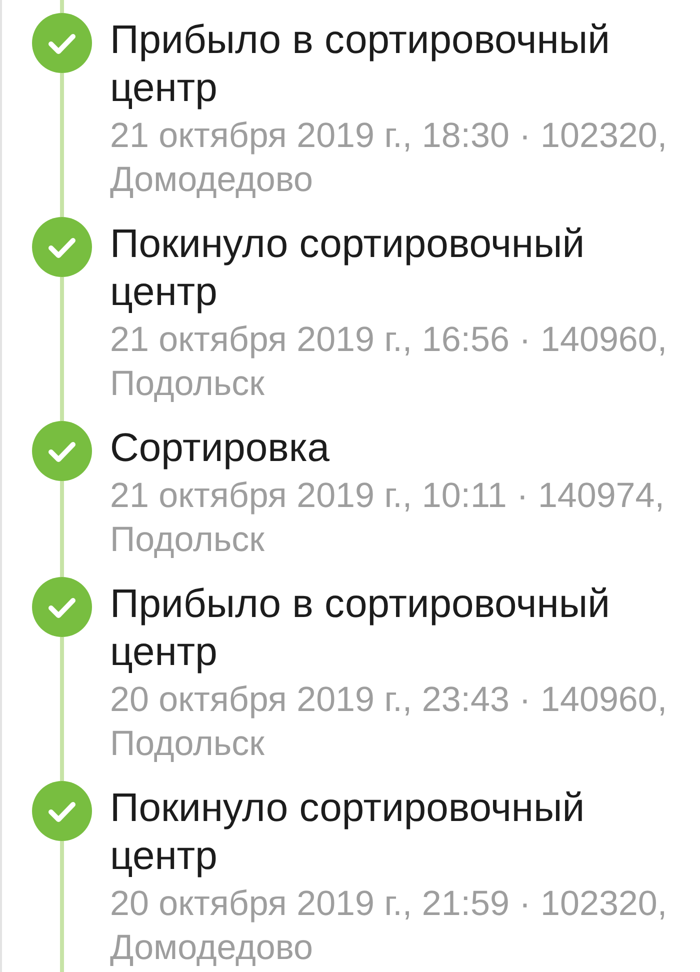 Image resolution: width=700 pixels, height=972 pixels. I want to click on event-details: 20 октября 2019 г., 23:43 · 140960, Подольск, so click(389, 722).